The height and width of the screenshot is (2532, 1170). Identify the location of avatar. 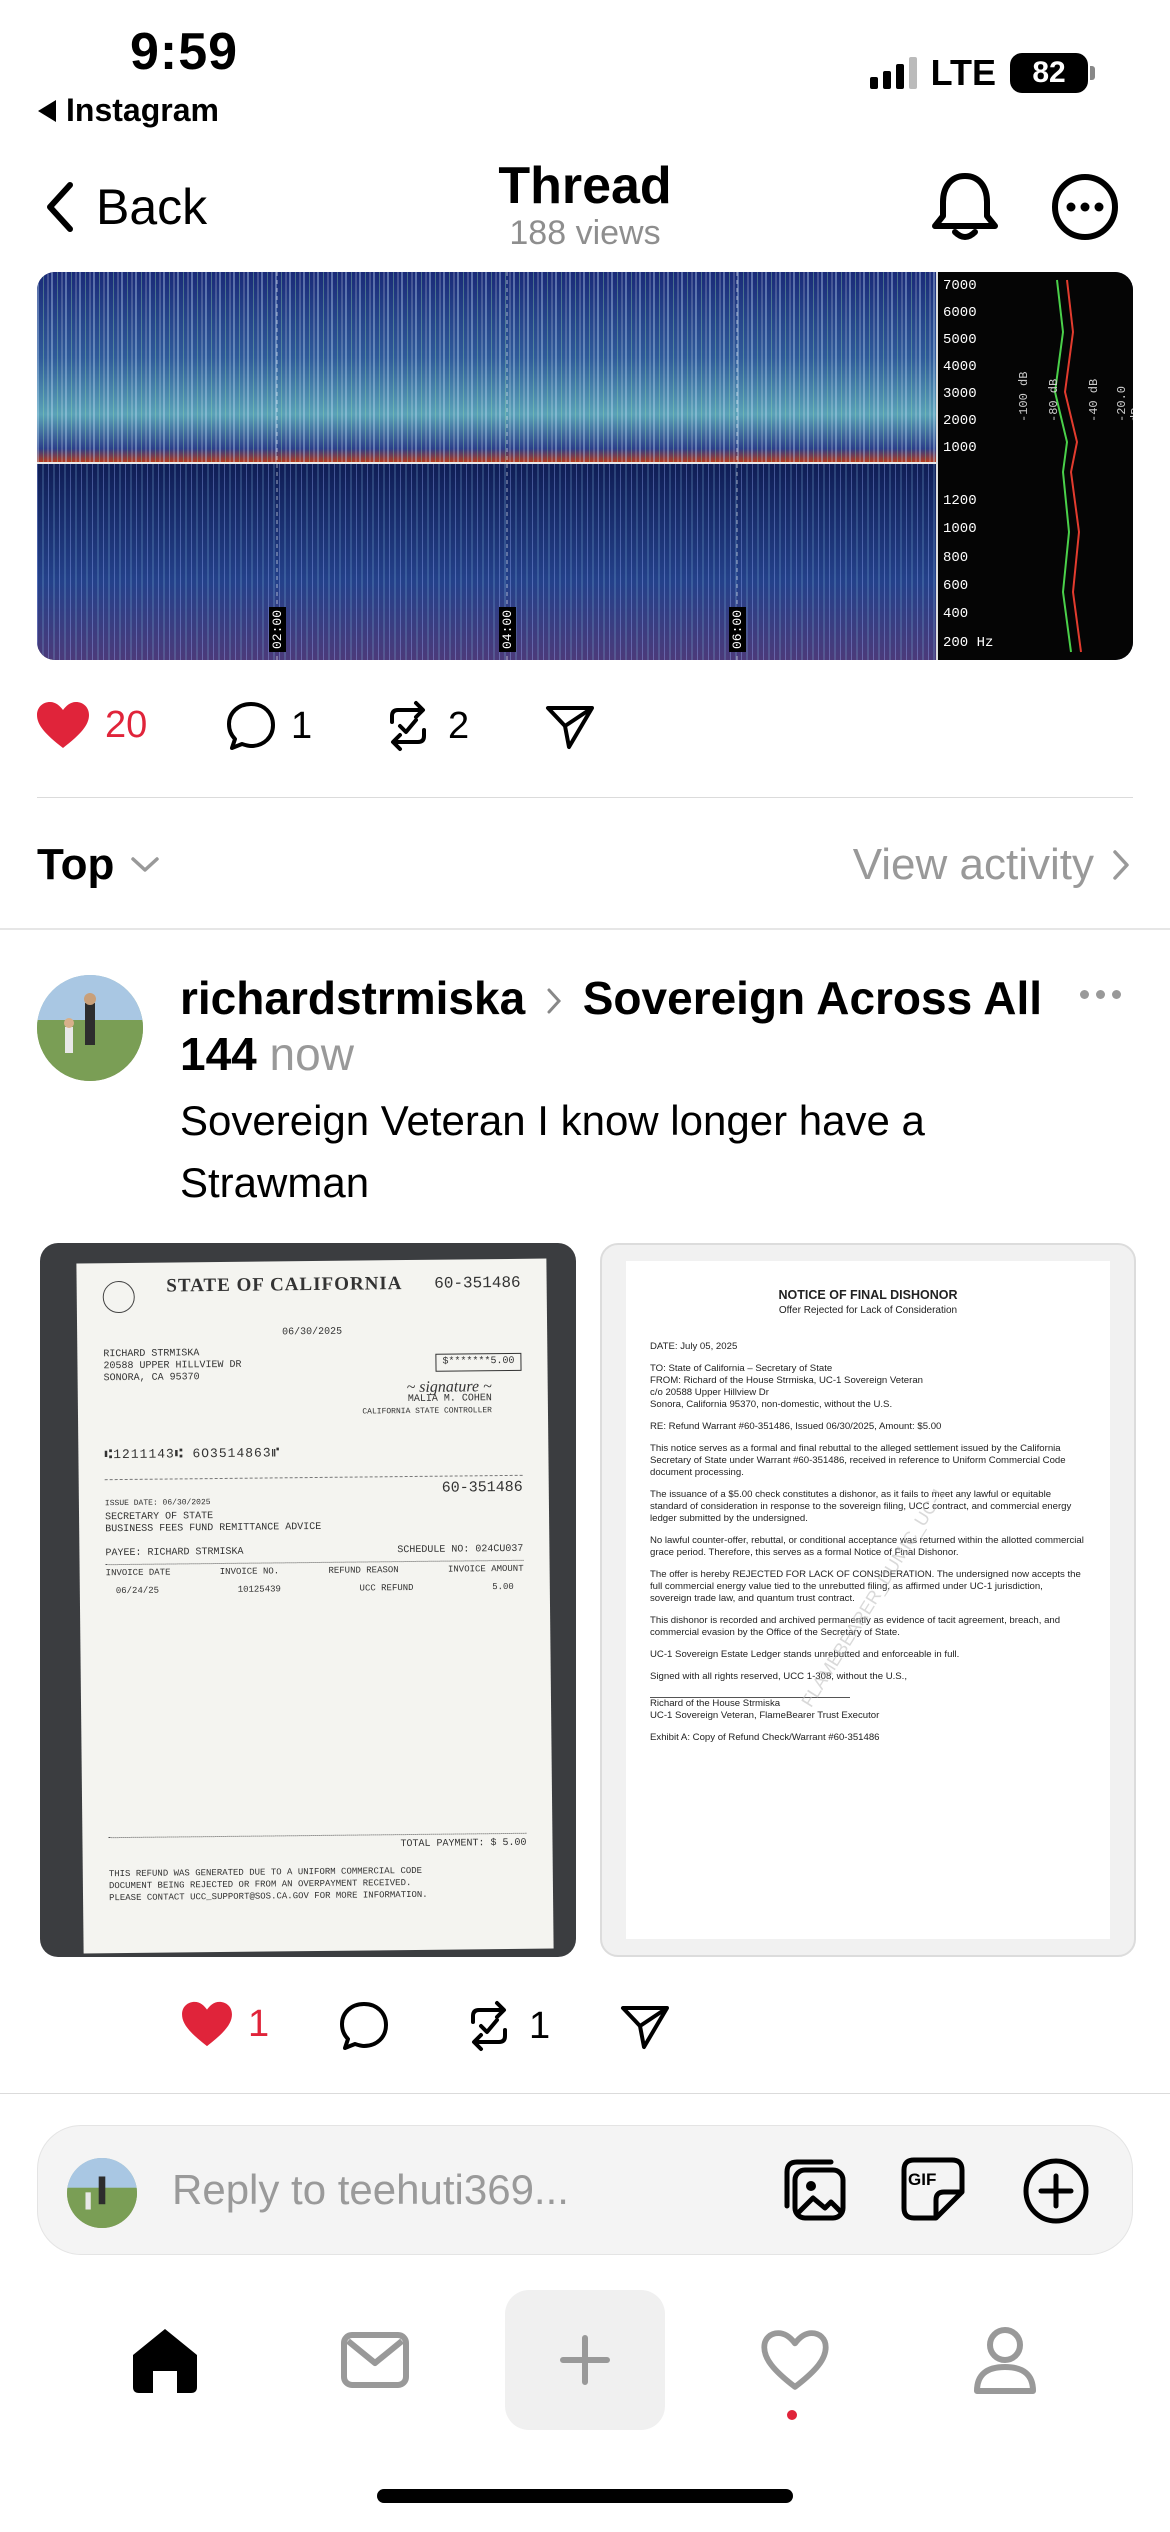
(90, 1028).